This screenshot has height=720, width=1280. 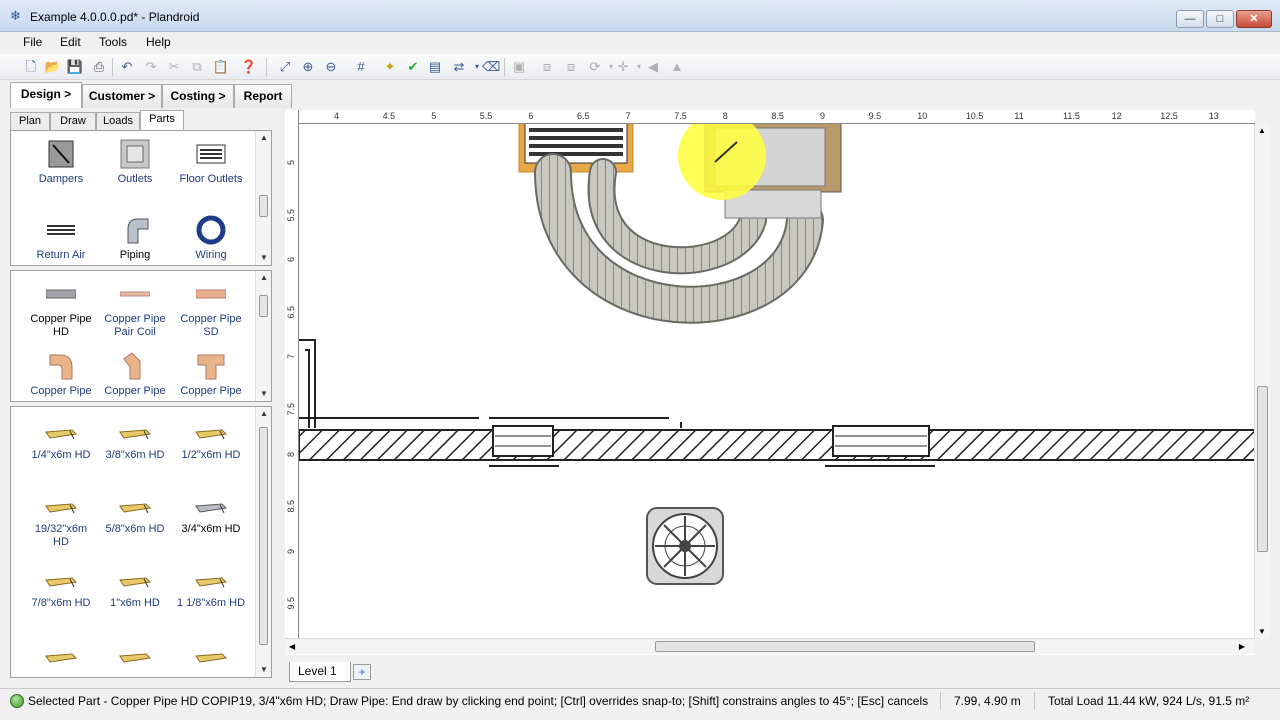 I want to click on flip-horizontal-icon: ◀, so click(x=653, y=67).